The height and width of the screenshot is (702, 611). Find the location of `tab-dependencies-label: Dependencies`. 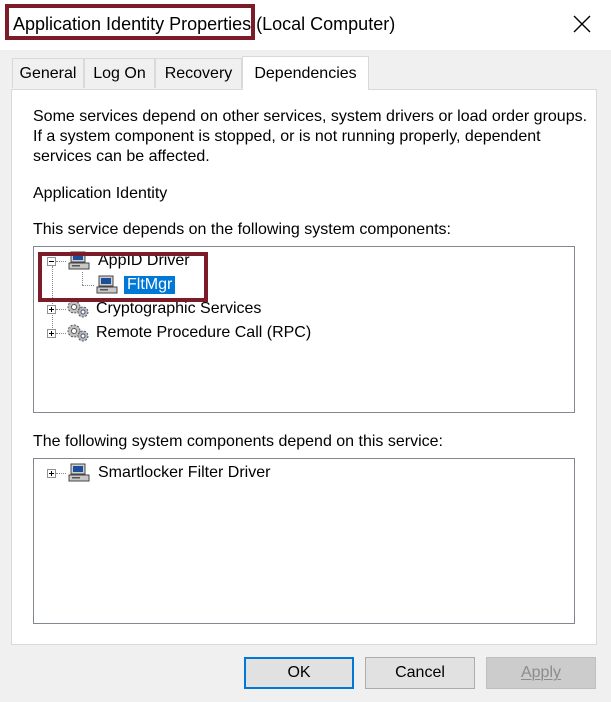

tab-dependencies-label: Dependencies is located at coordinates (305, 73).